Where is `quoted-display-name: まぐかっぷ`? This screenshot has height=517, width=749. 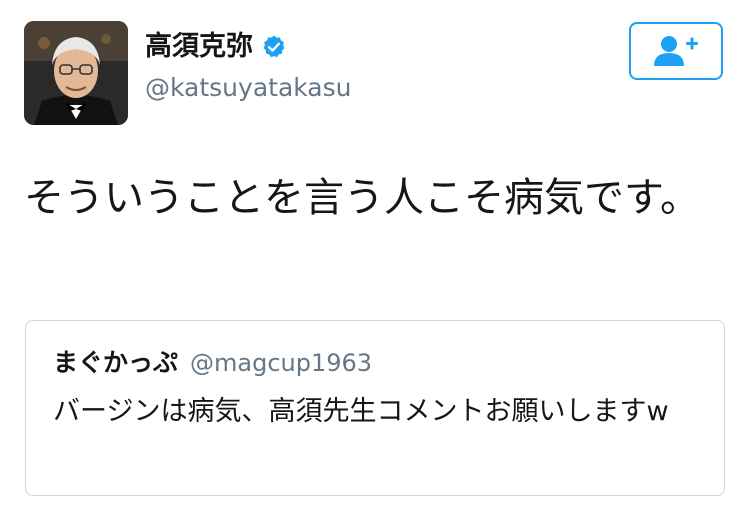
quoted-display-name: まぐかっぷ is located at coordinates (116, 362).